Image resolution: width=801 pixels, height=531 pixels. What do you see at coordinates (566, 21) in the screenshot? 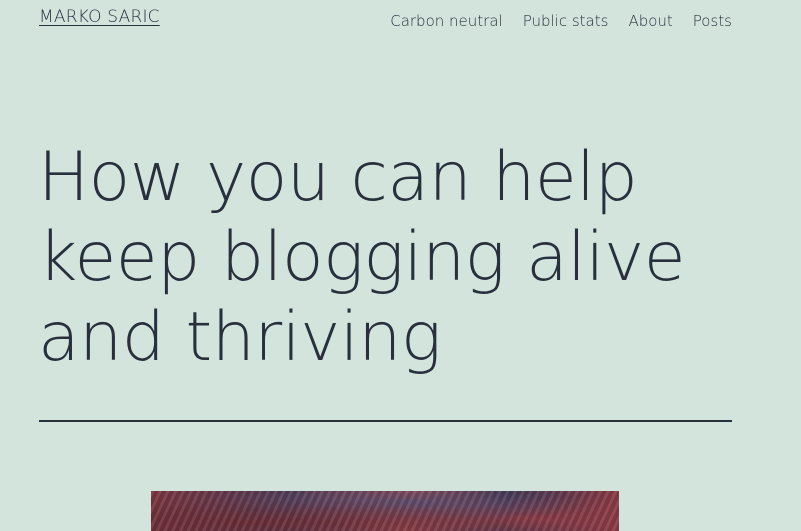
I see `nav-item-public-stats: Public stats` at bounding box center [566, 21].